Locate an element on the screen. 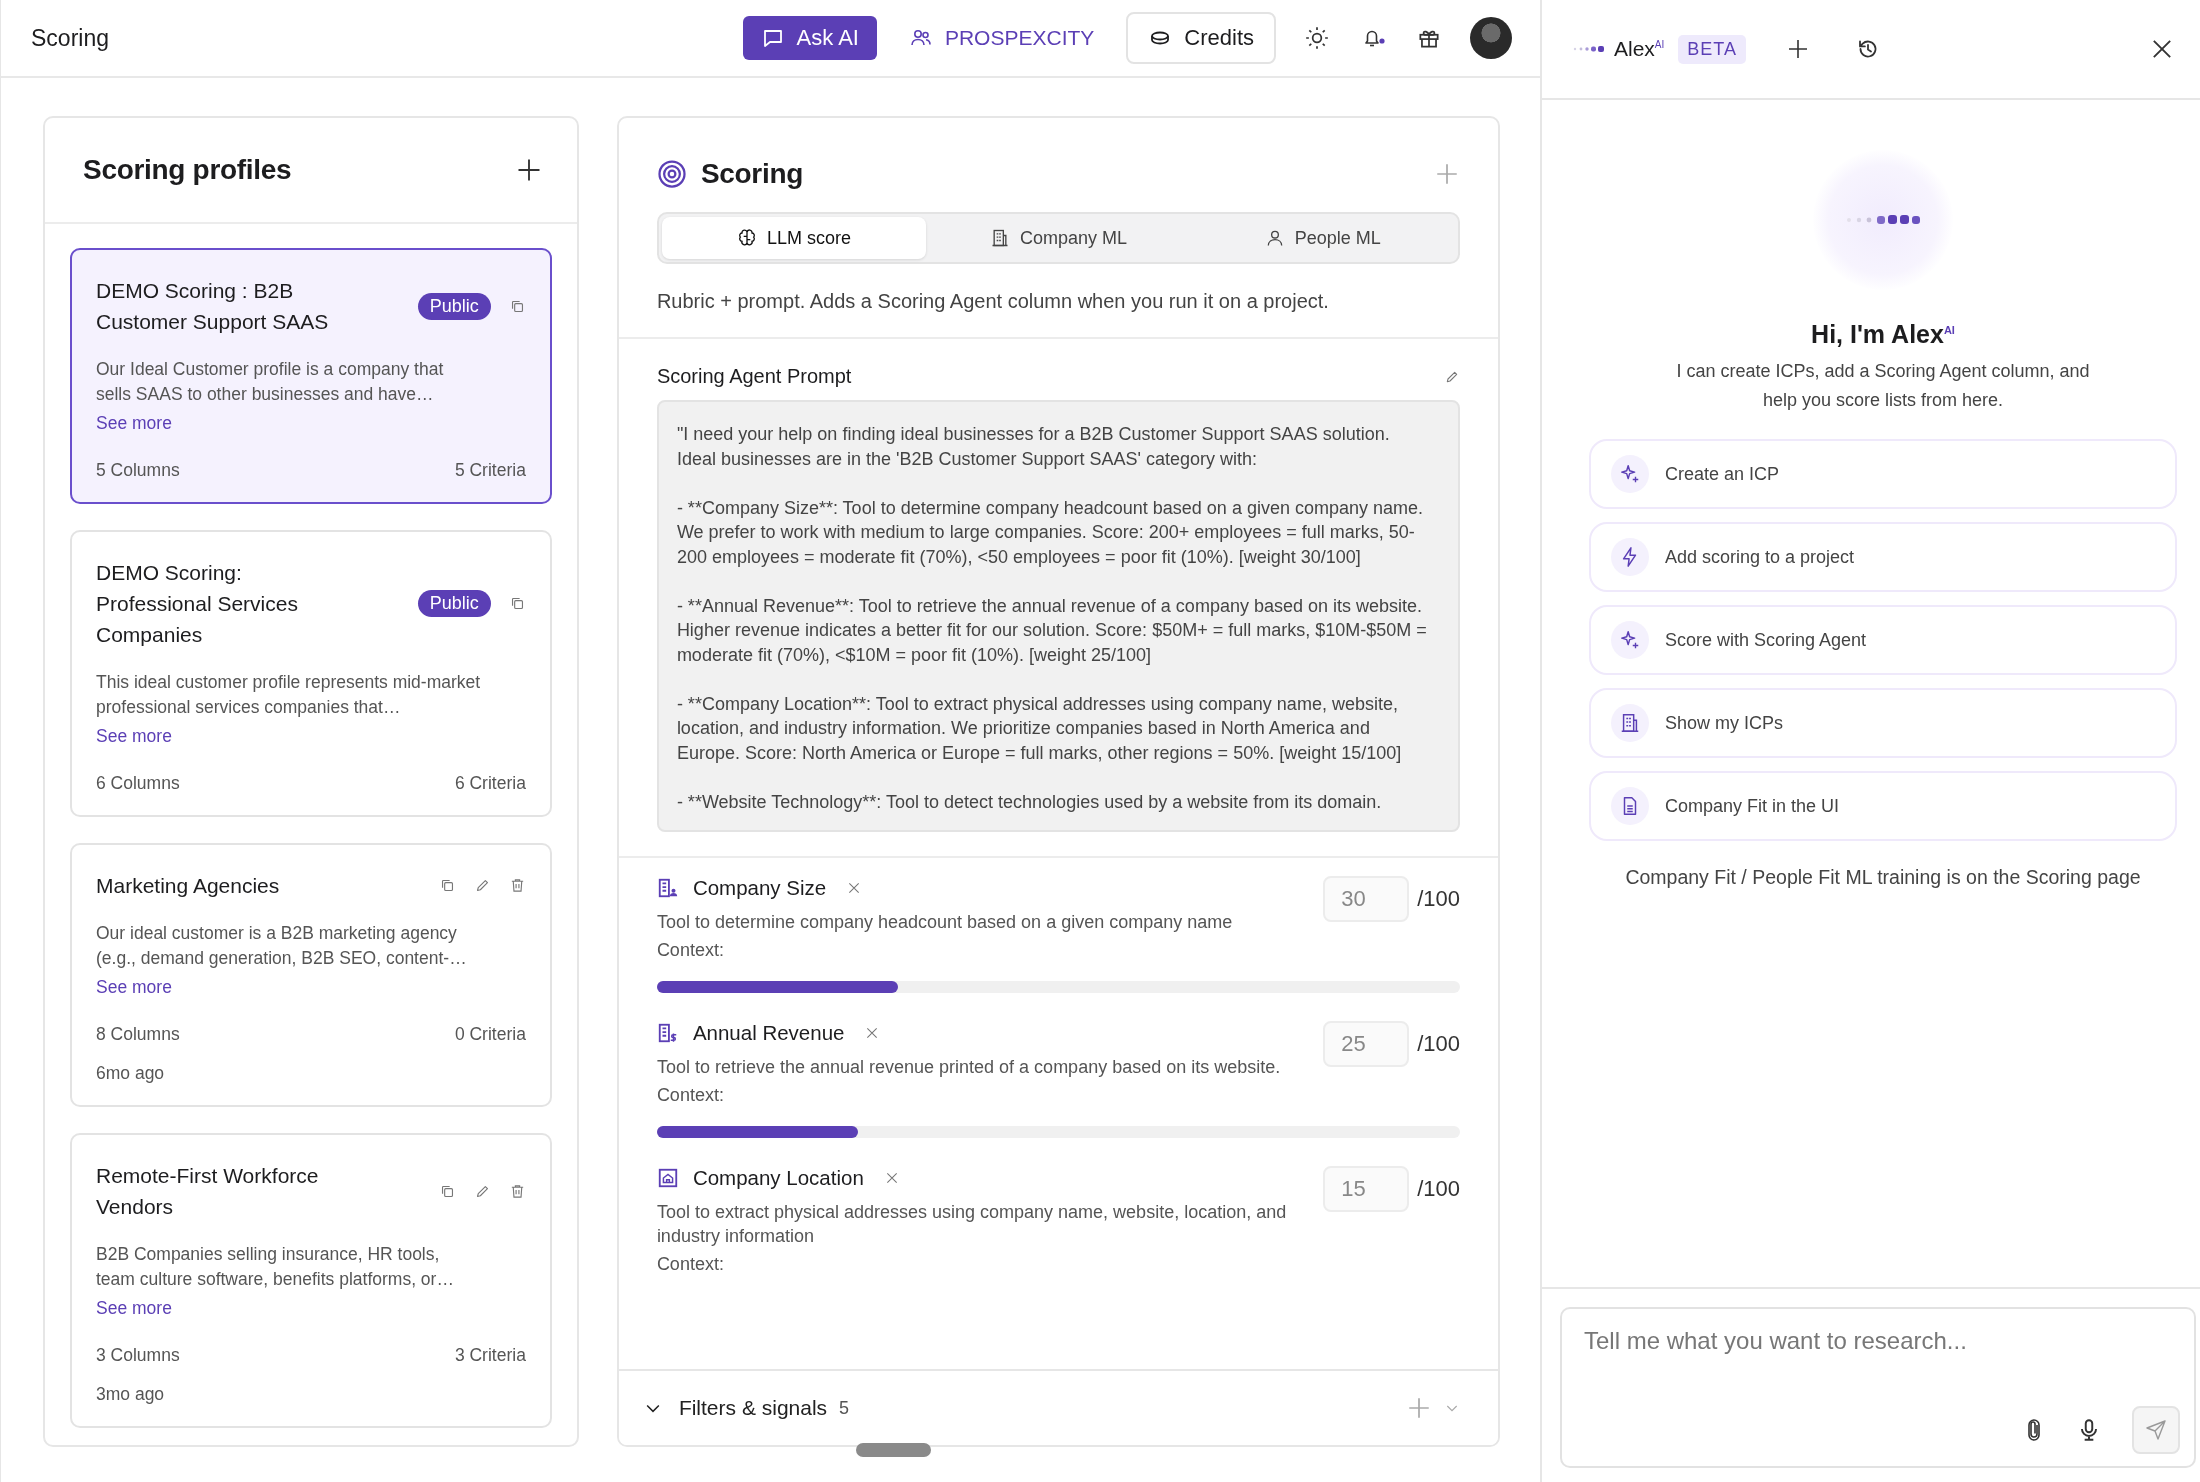  user-avatar is located at coordinates (1491, 38).